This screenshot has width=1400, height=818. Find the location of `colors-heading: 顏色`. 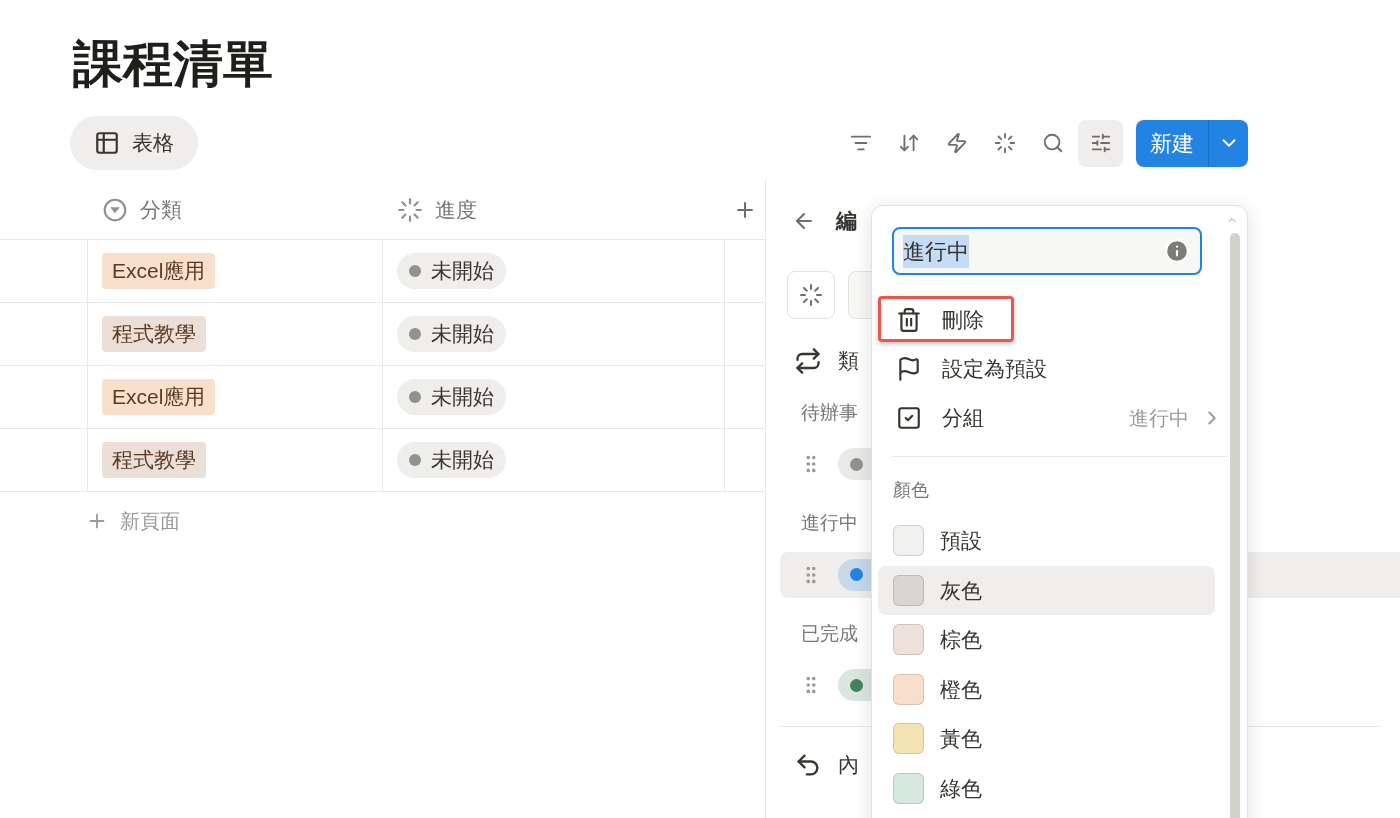

colors-heading: 顏色 is located at coordinates (911, 490).